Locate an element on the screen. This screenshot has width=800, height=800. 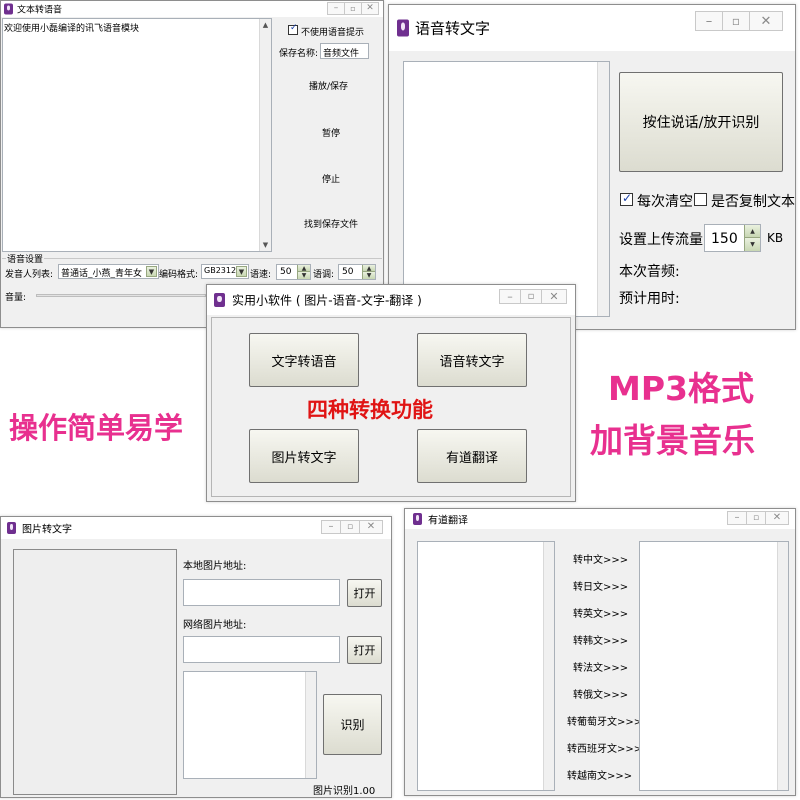
network-image-input is located at coordinates (261, 649).